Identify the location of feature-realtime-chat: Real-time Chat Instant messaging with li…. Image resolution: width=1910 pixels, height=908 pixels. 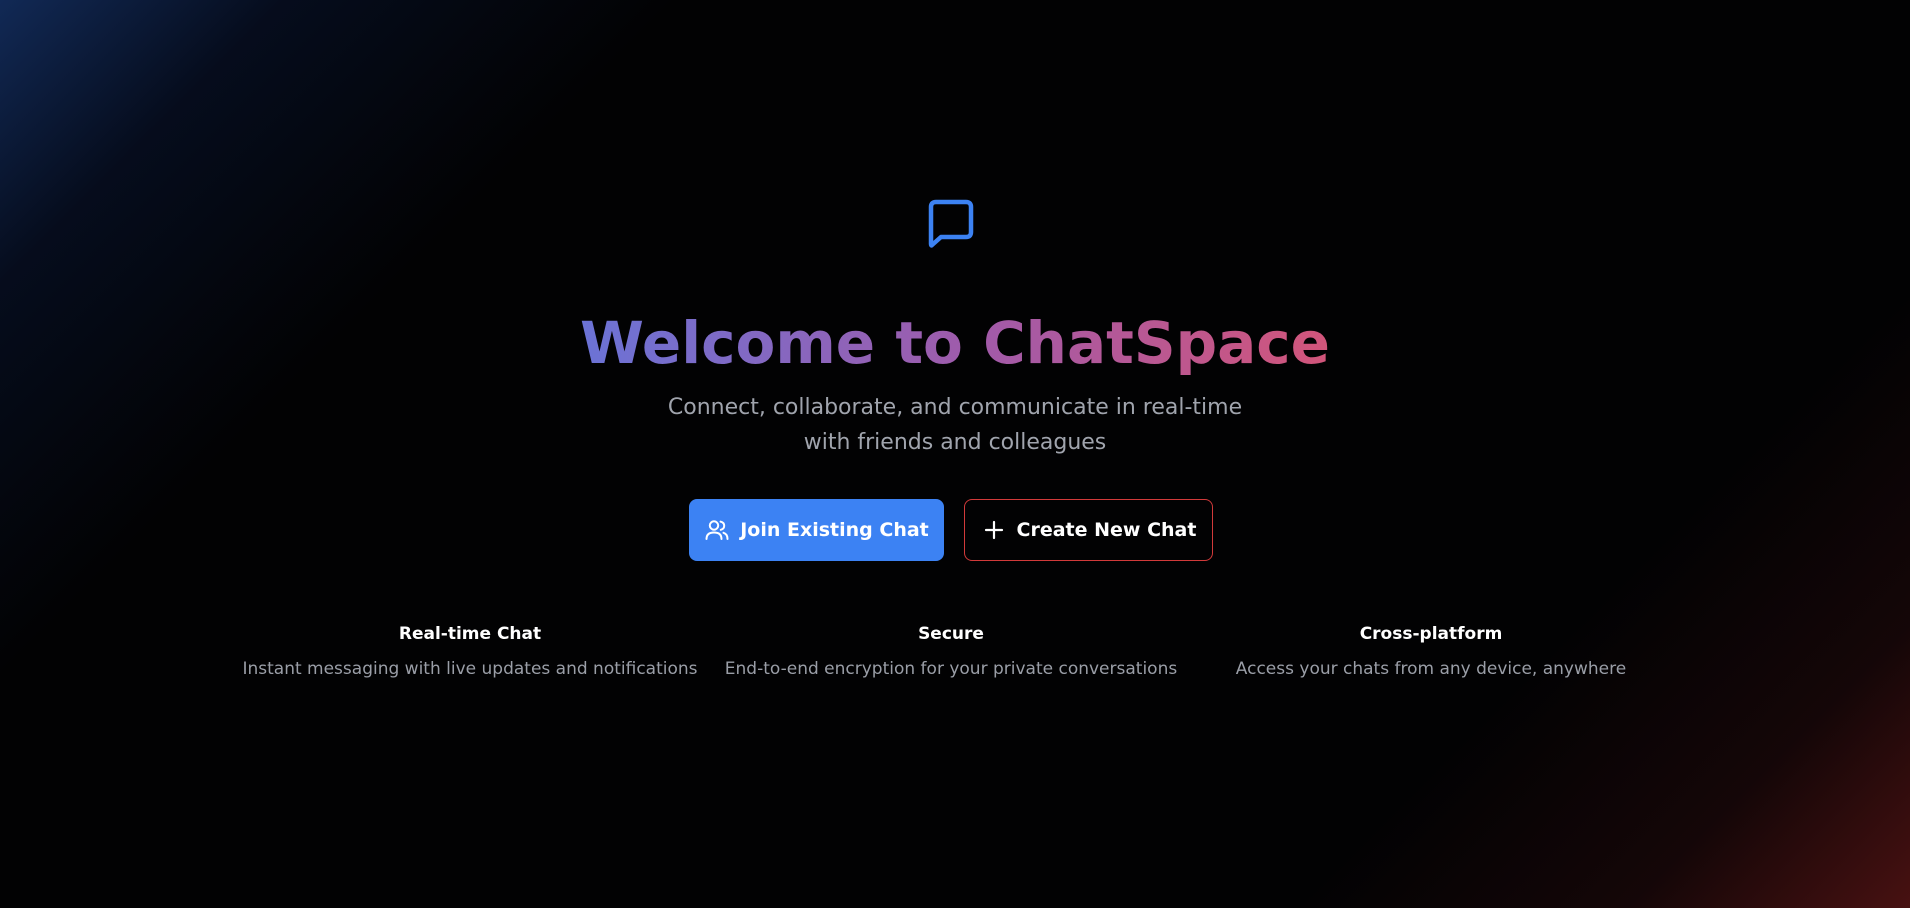
(470, 652).